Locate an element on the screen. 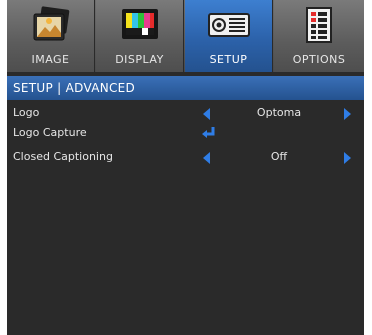  section-header: SETUP | ADVANCED is located at coordinates (185, 88).